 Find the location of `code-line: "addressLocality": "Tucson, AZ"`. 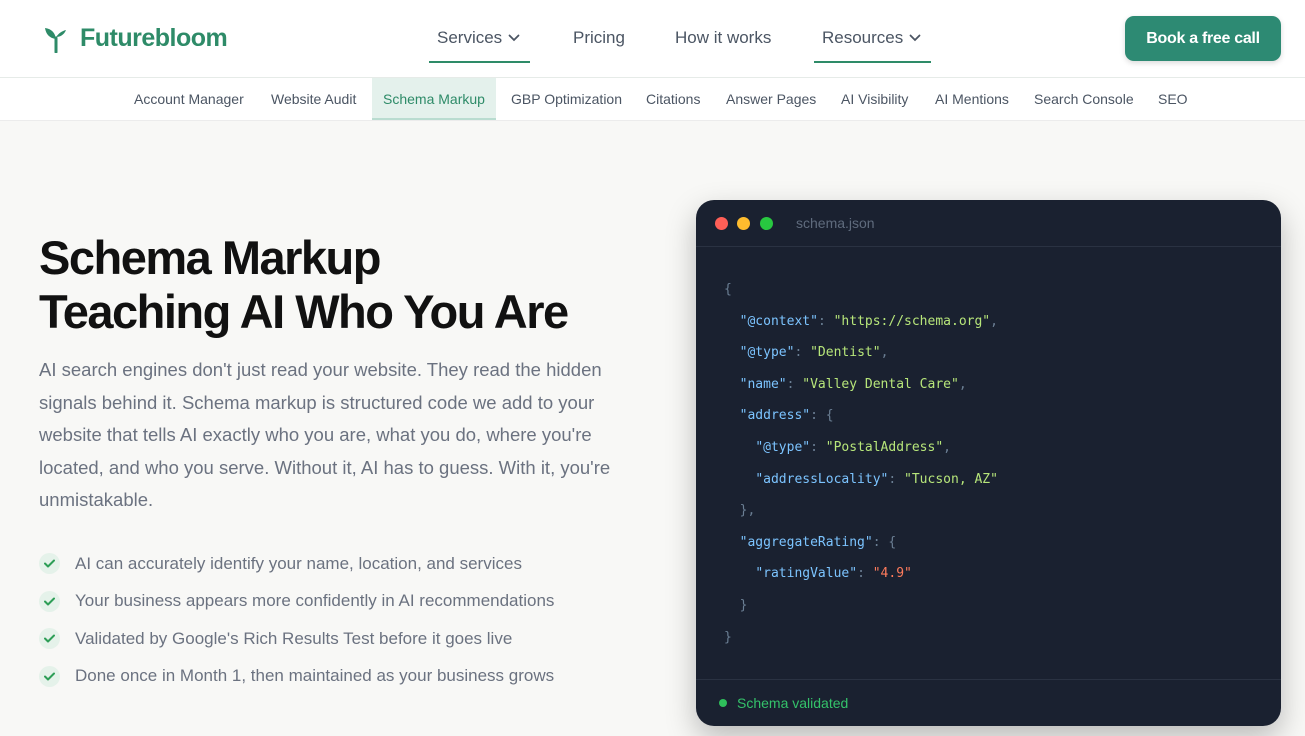

code-line: "addressLocality": "Tucson, AZ" is located at coordinates (876, 479).